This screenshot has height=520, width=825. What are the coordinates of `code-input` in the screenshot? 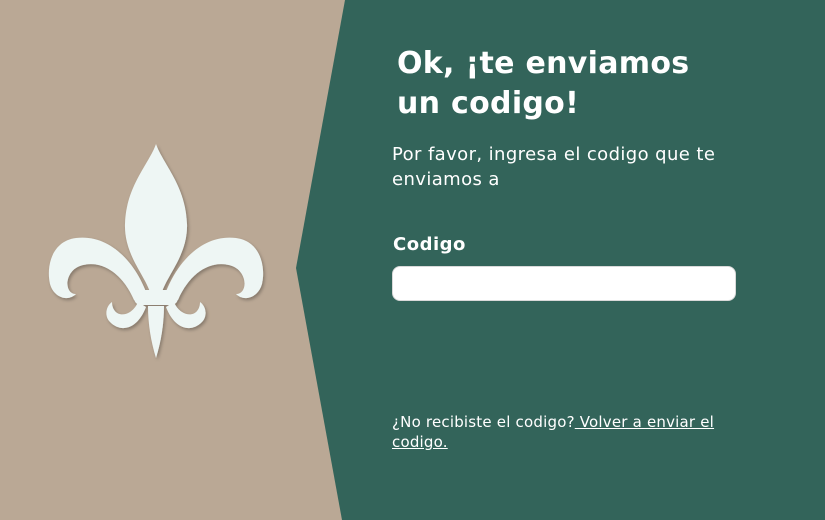 It's located at (564, 283).